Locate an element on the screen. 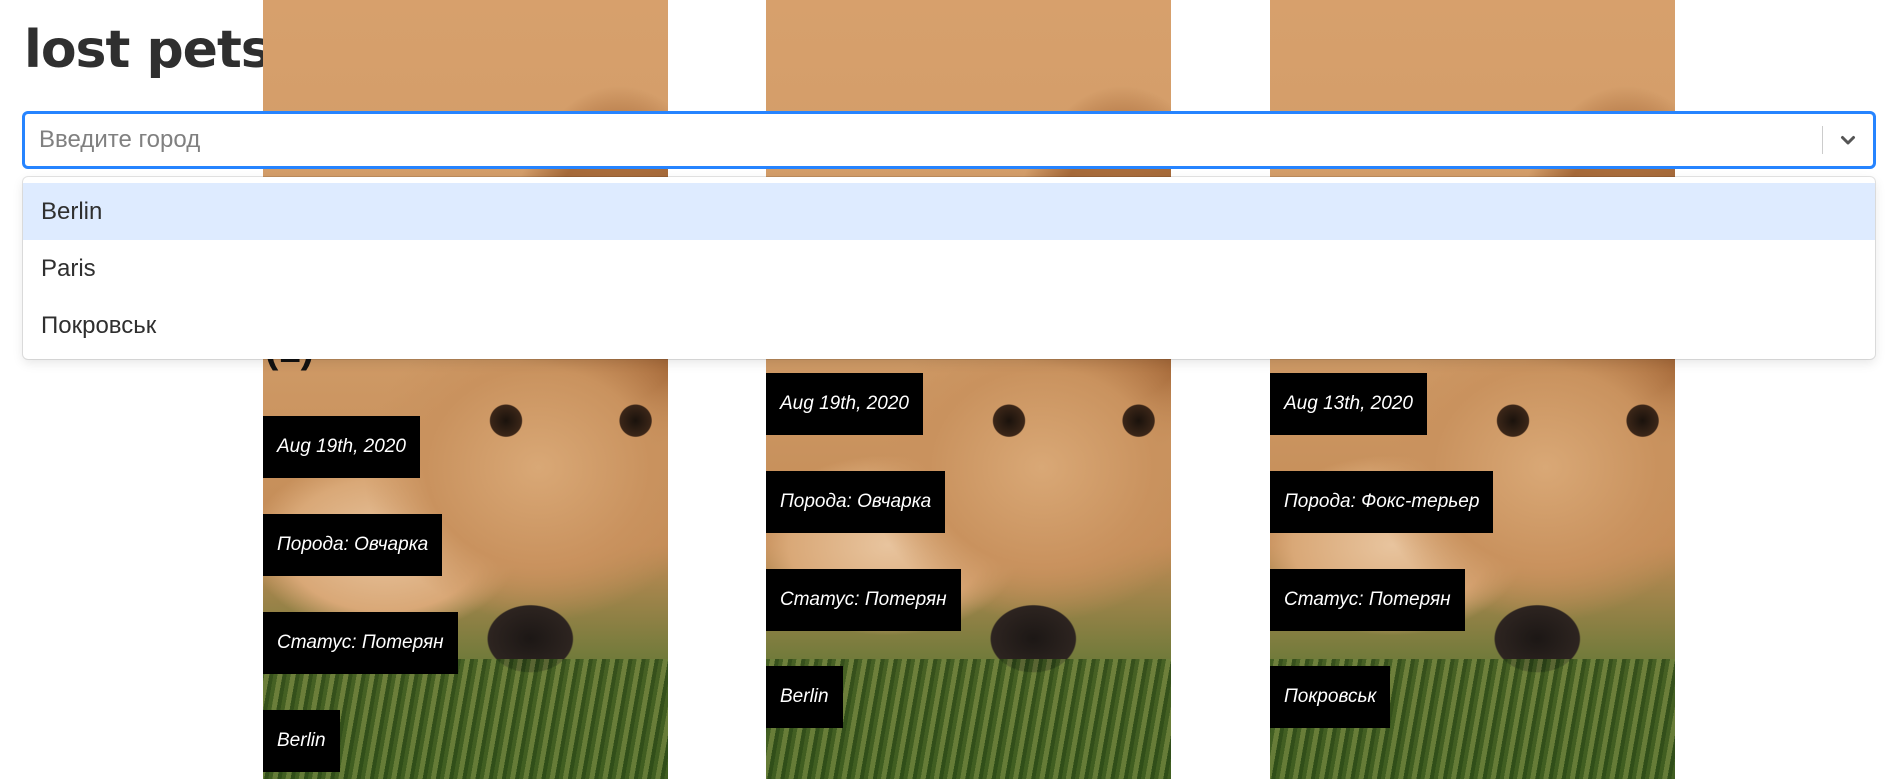 This screenshot has width=1889, height=779. page-title: lost pets is located at coordinates (148, 50).